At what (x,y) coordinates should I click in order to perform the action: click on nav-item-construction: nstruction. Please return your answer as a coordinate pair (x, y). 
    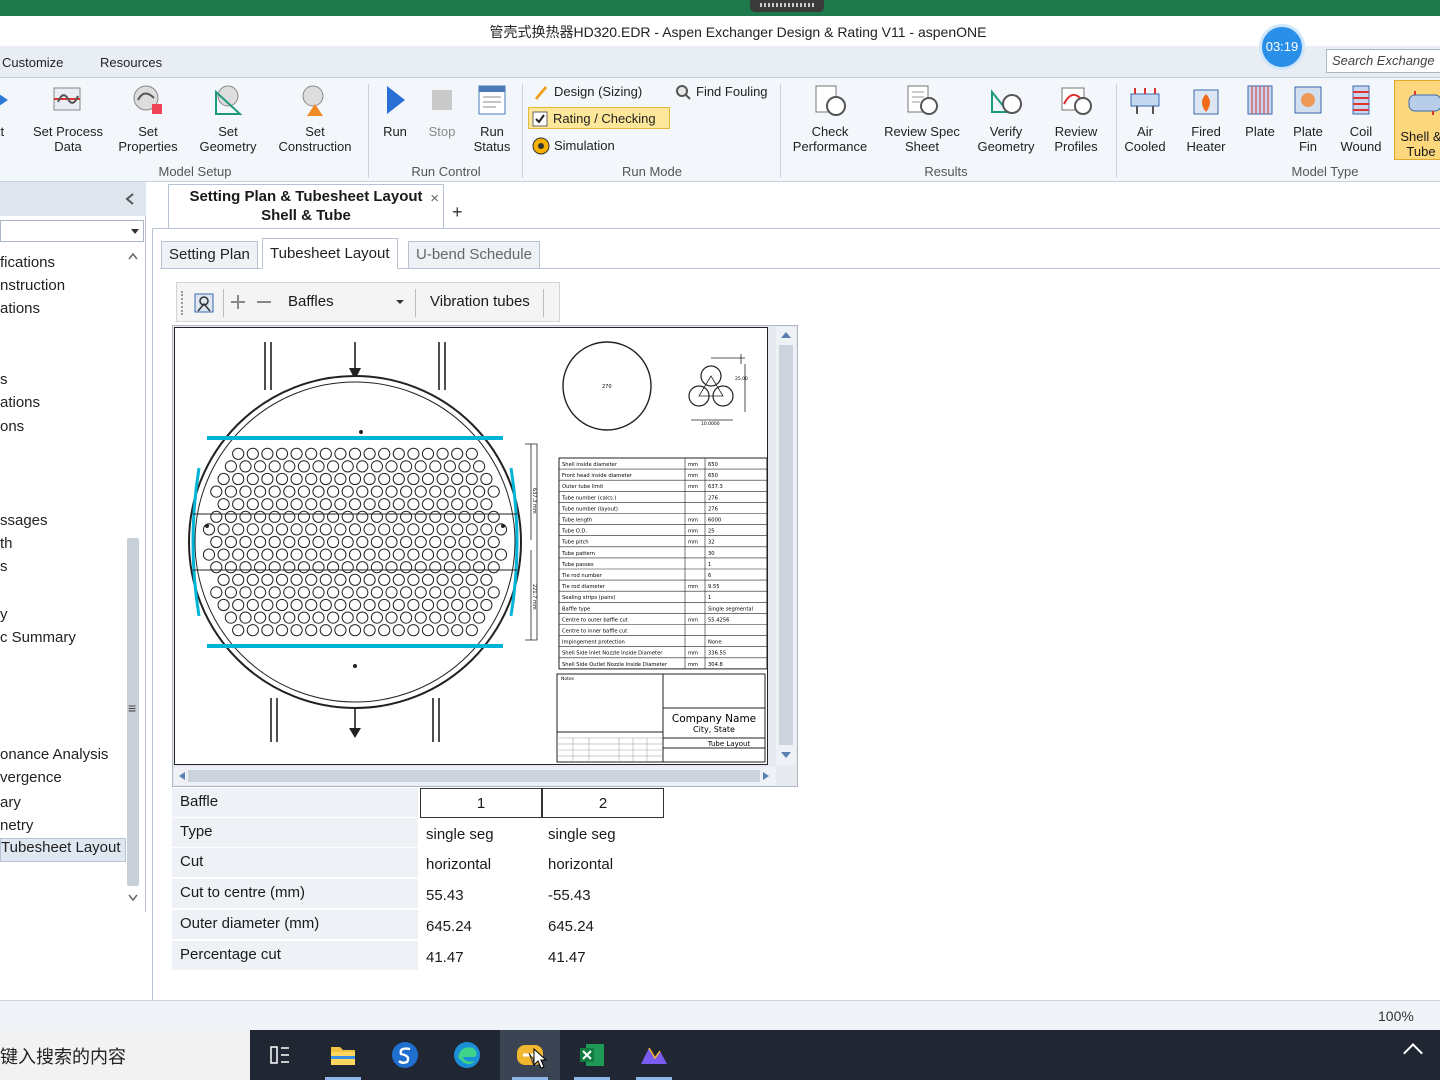
    Looking at the image, I should click on (32, 285).